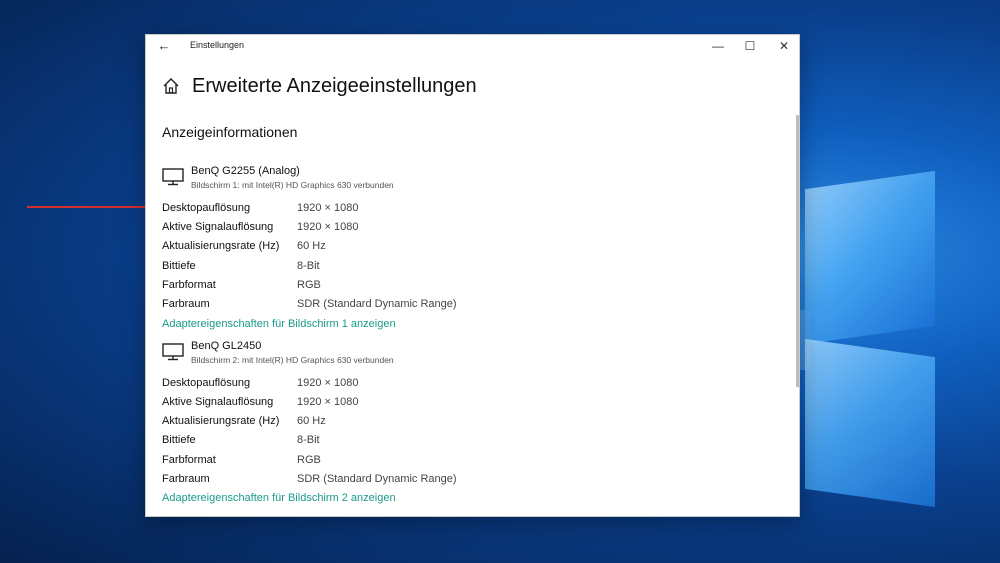  Describe the element at coordinates (870, 423) in the screenshot. I see `logo-pane-bottom` at that location.